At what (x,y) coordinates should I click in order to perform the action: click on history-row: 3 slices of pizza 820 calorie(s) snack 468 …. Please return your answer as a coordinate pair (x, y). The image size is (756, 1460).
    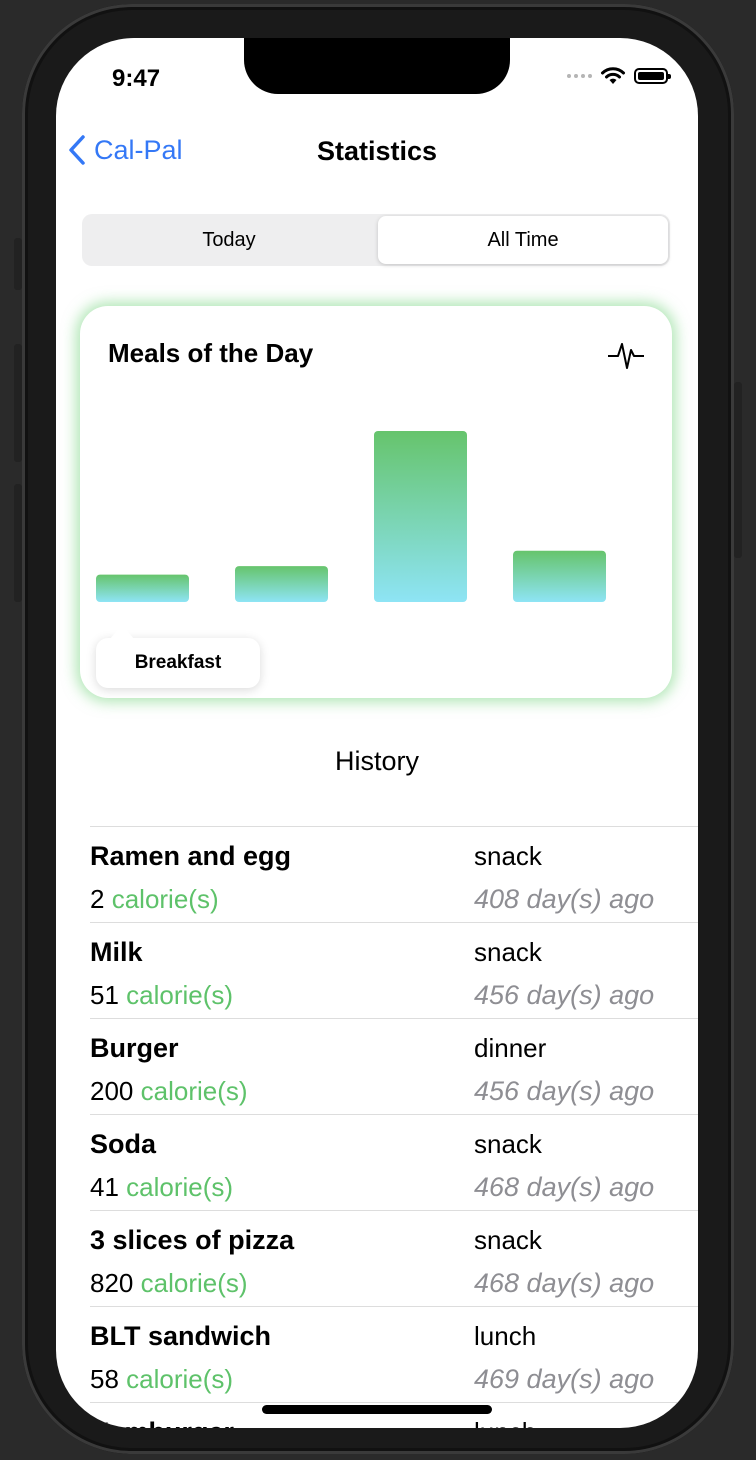
    Looking at the image, I should click on (394, 1258).